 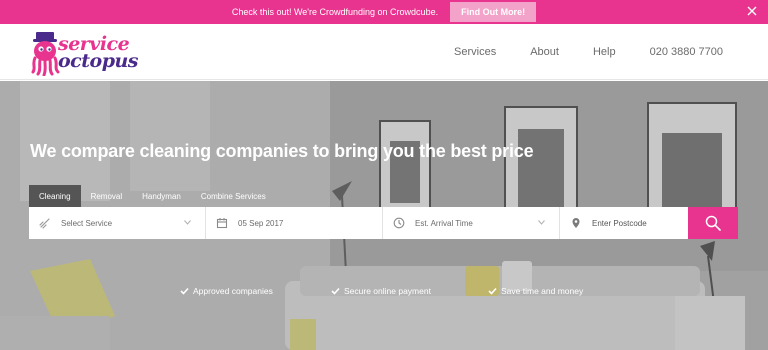 I want to click on logo: service octopus, so click(x=84, y=53).